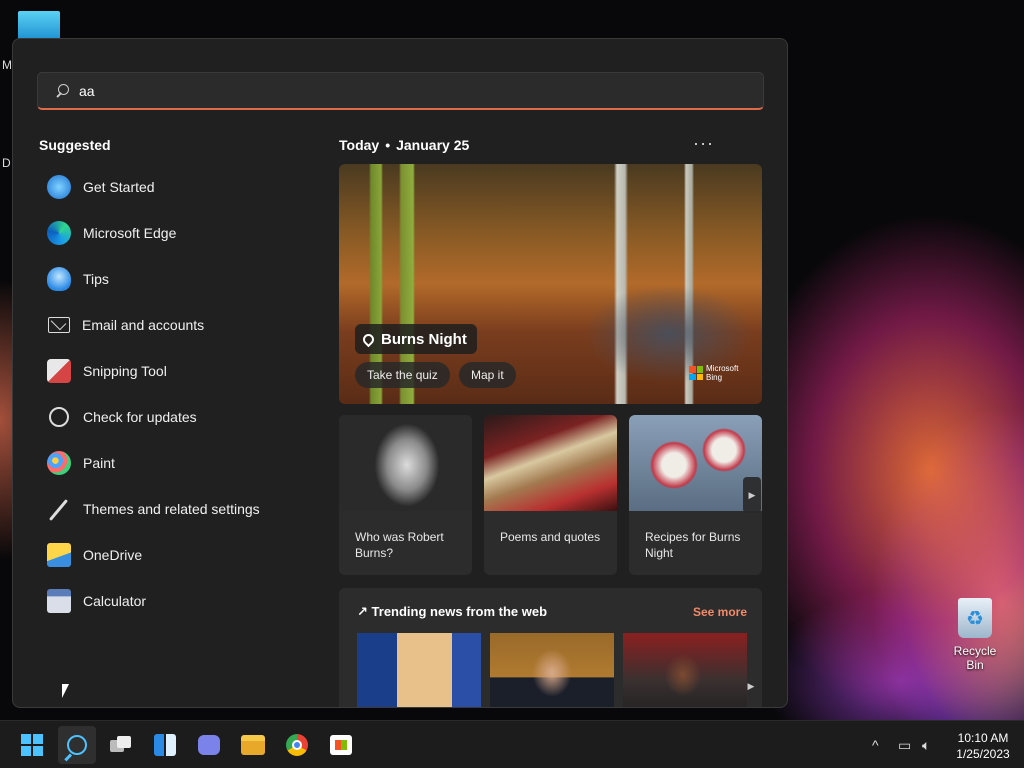 Image resolution: width=1024 pixels, height=768 pixels. Describe the element at coordinates (359, 145) in the screenshot. I see `today-label: Today` at that location.